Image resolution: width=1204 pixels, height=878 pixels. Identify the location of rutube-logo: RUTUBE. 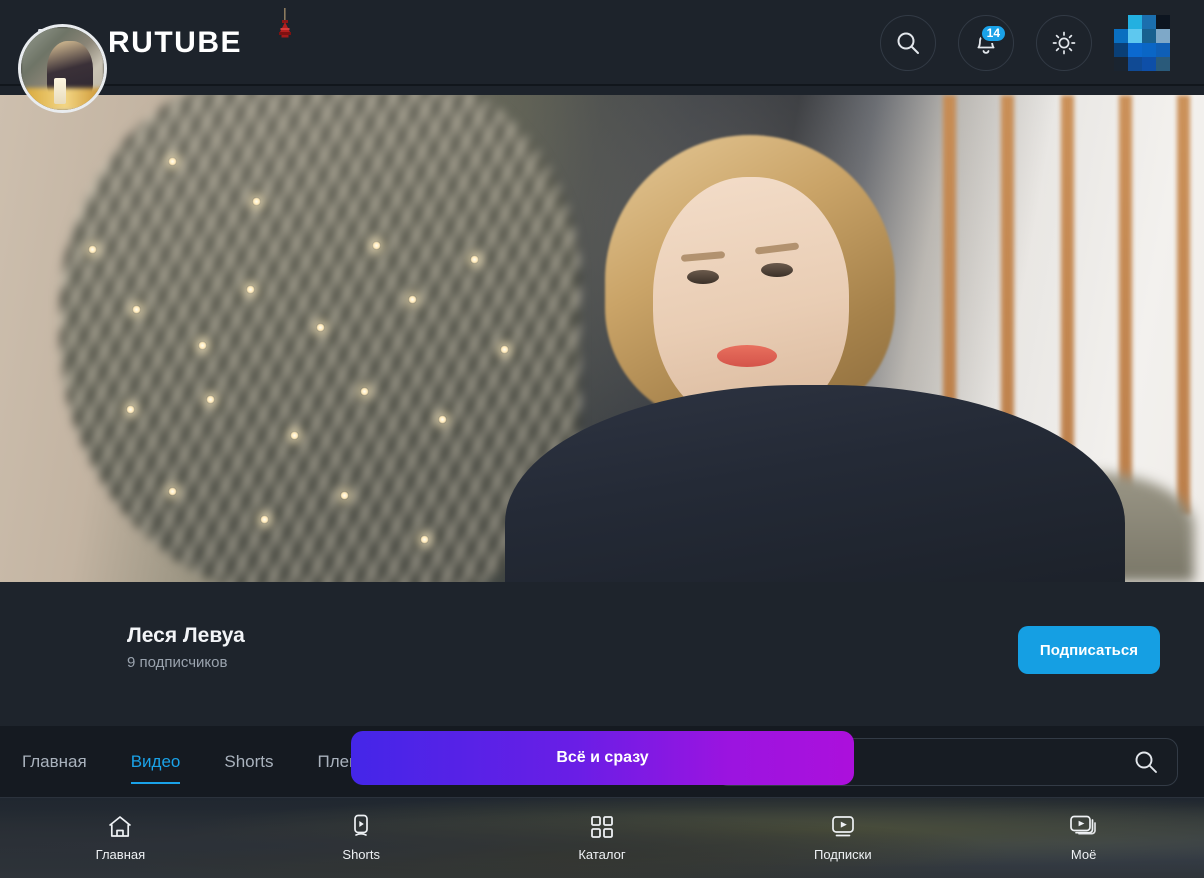
(199, 33).